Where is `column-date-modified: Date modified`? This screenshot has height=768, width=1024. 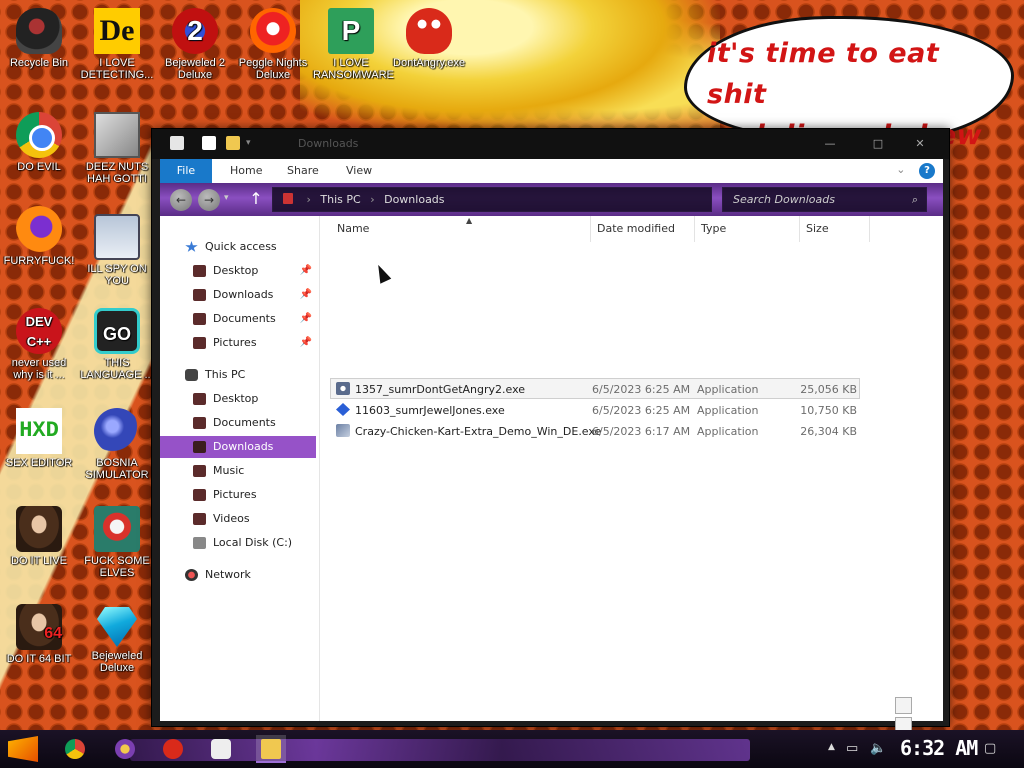 column-date-modified: Date modified is located at coordinates (643, 229).